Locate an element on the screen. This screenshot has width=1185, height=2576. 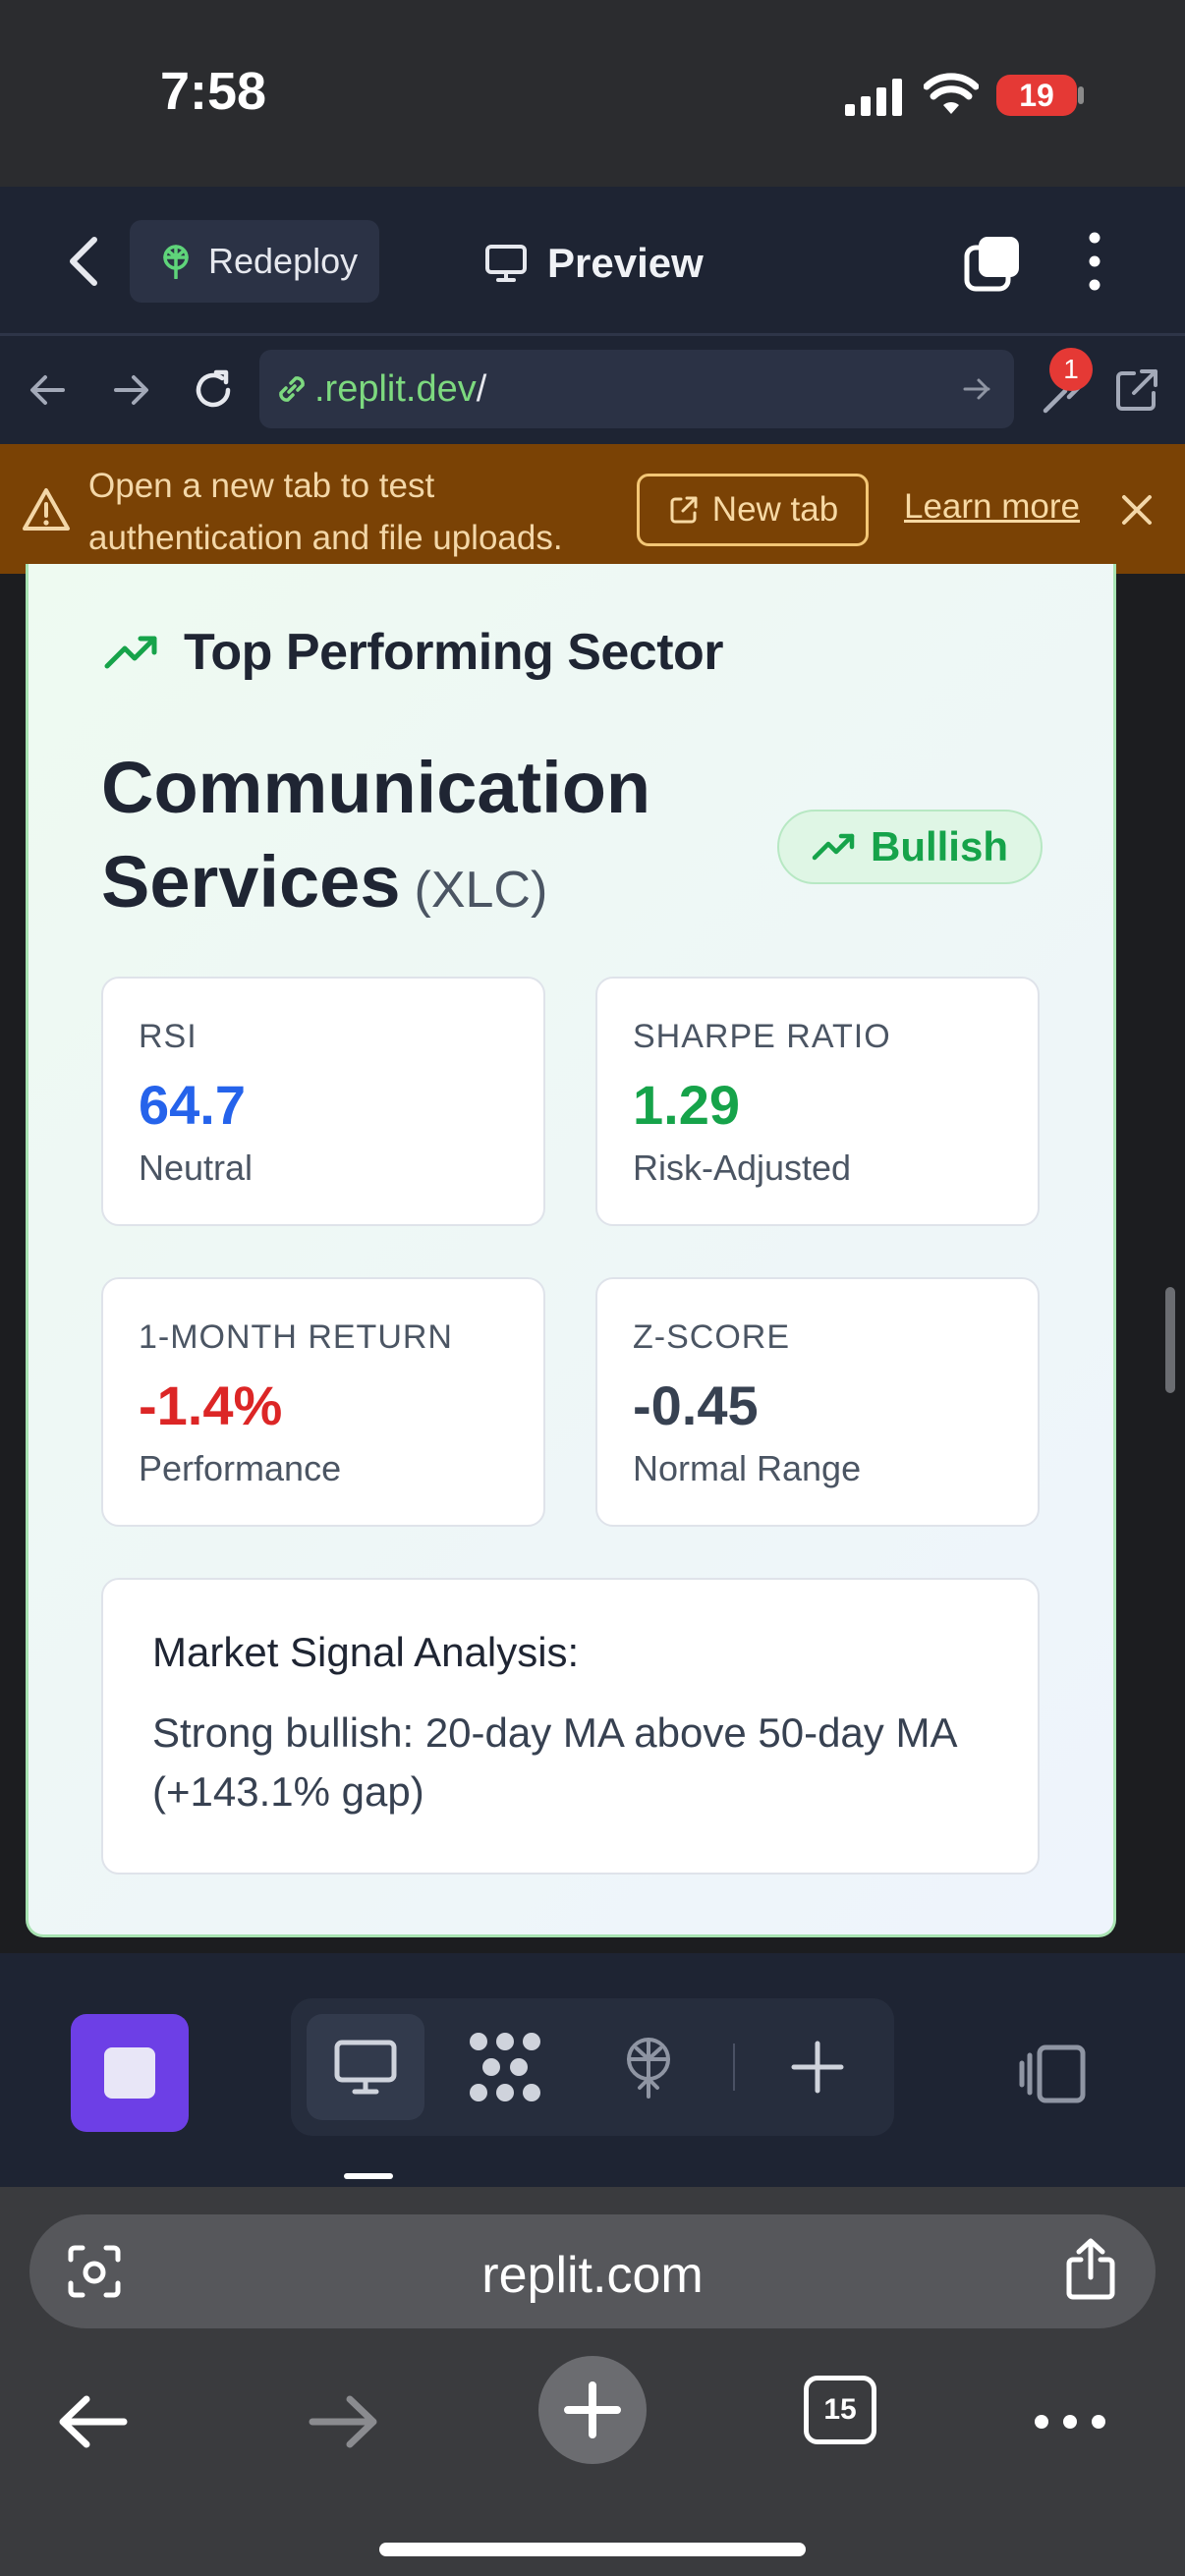
forward-arrow-icon is located at coordinates (131, 390).